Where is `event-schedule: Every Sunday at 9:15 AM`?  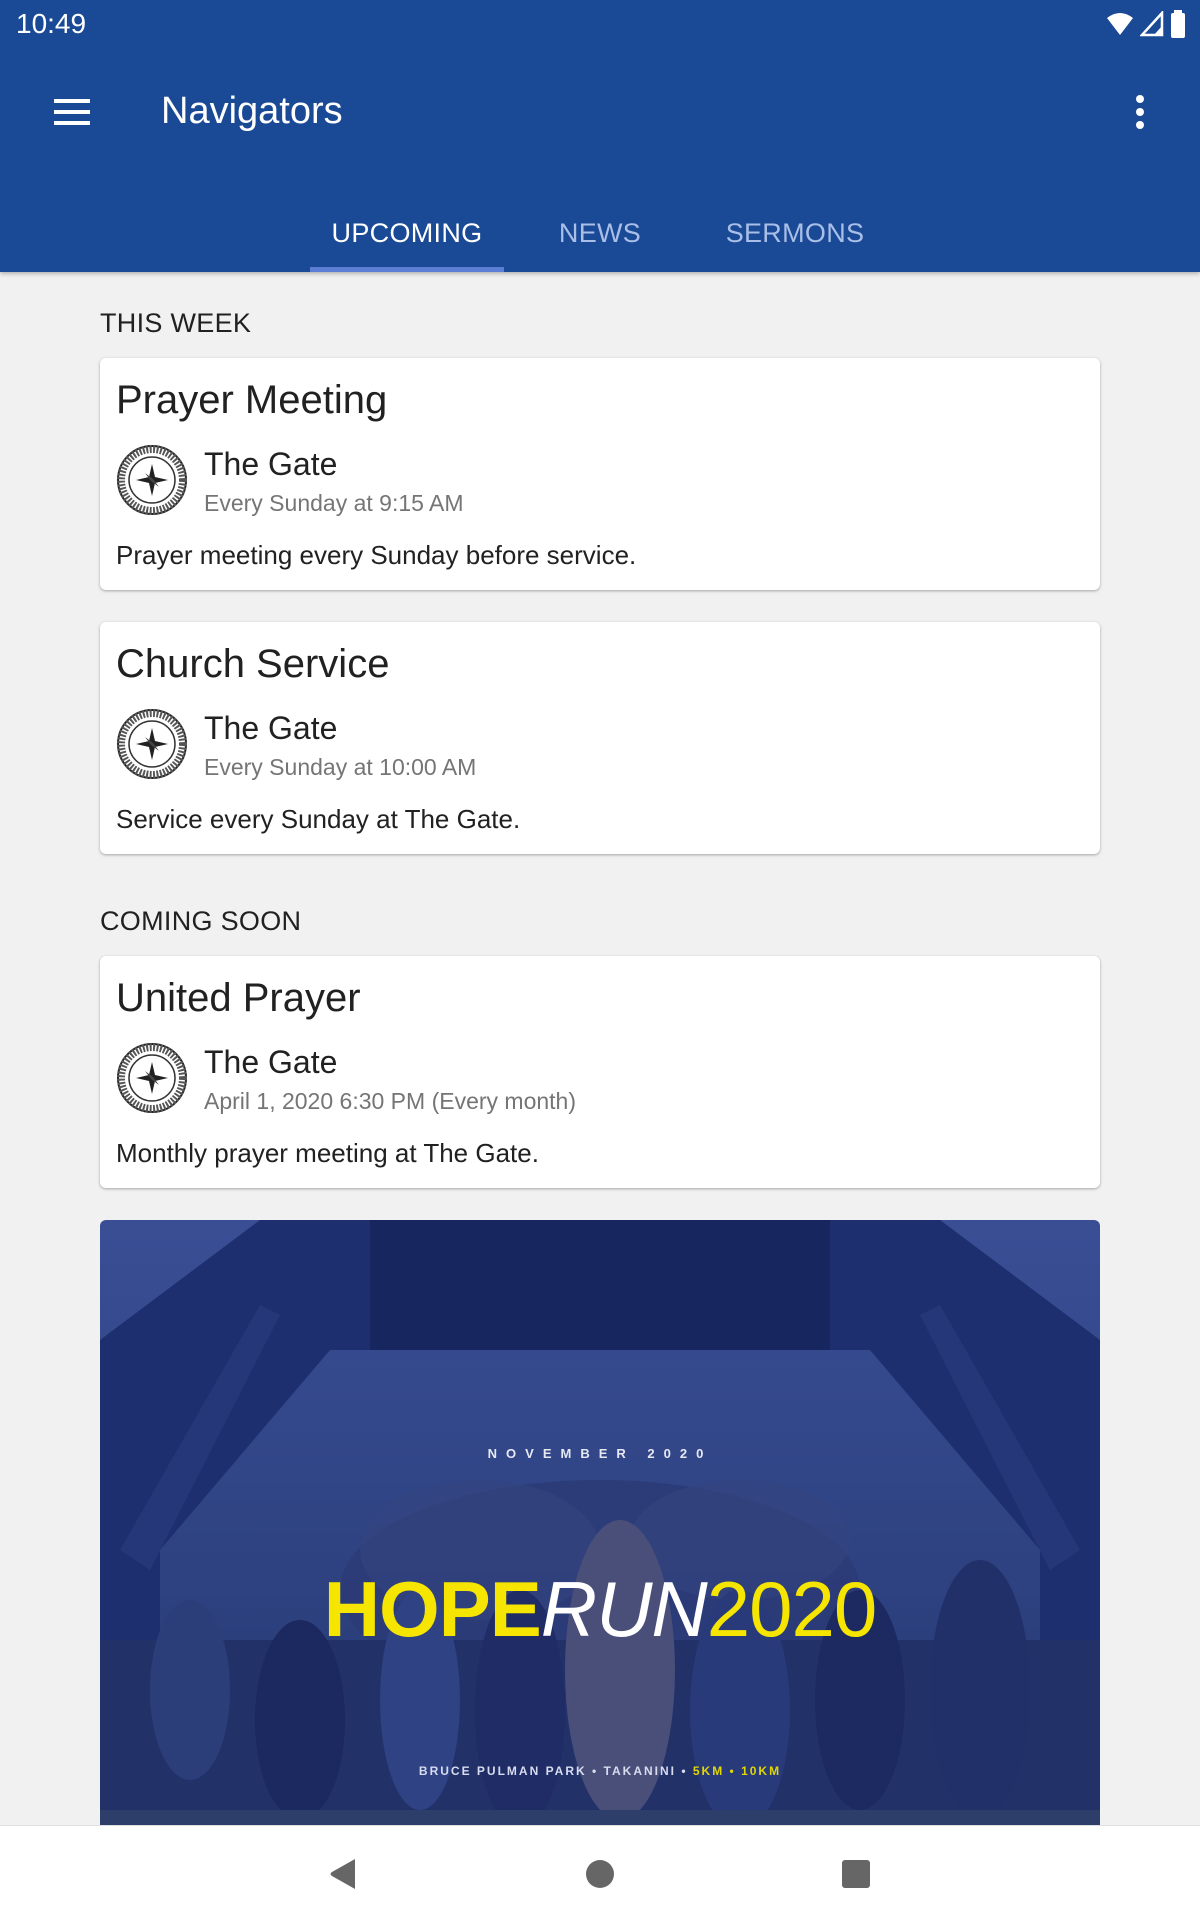
event-schedule: Every Sunday at 9:15 AM is located at coordinates (334, 503).